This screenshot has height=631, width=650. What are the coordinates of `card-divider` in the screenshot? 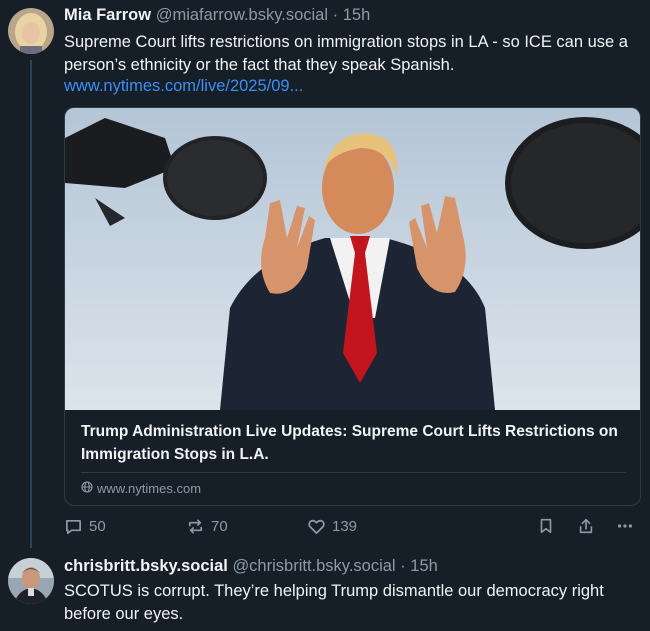 It's located at (353, 472).